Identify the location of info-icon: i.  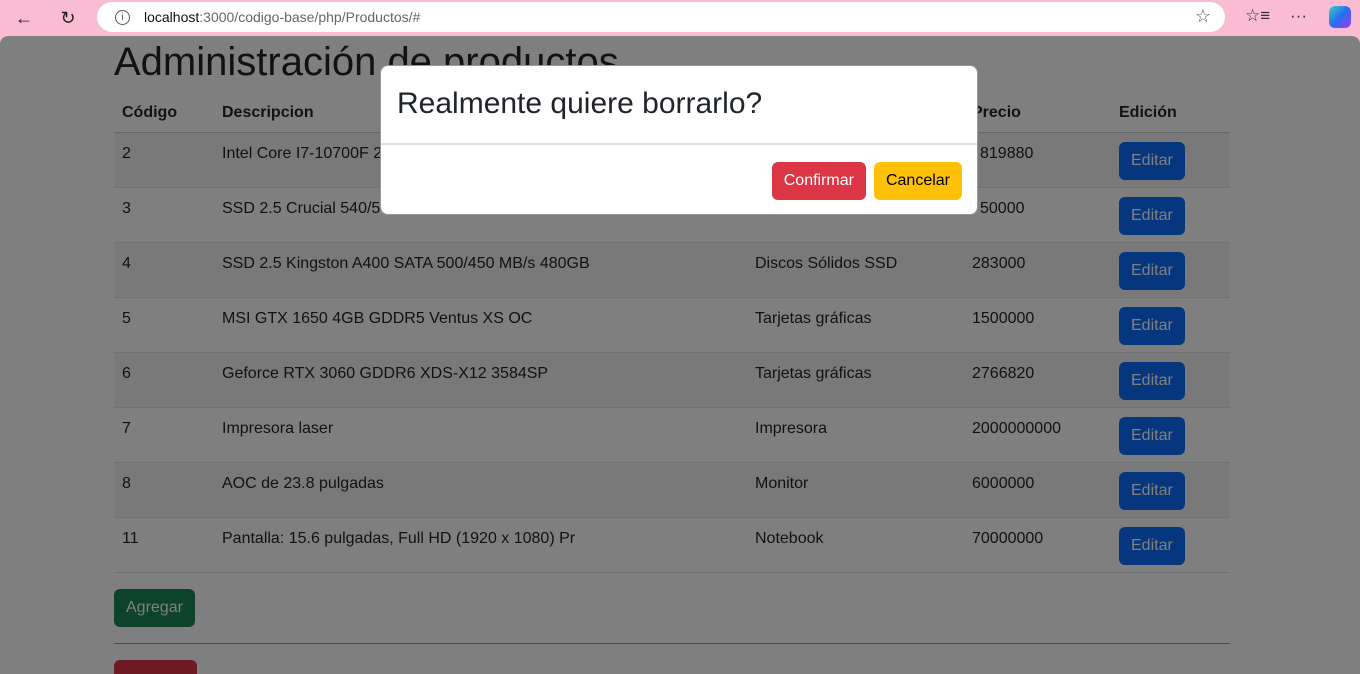
(122, 17).